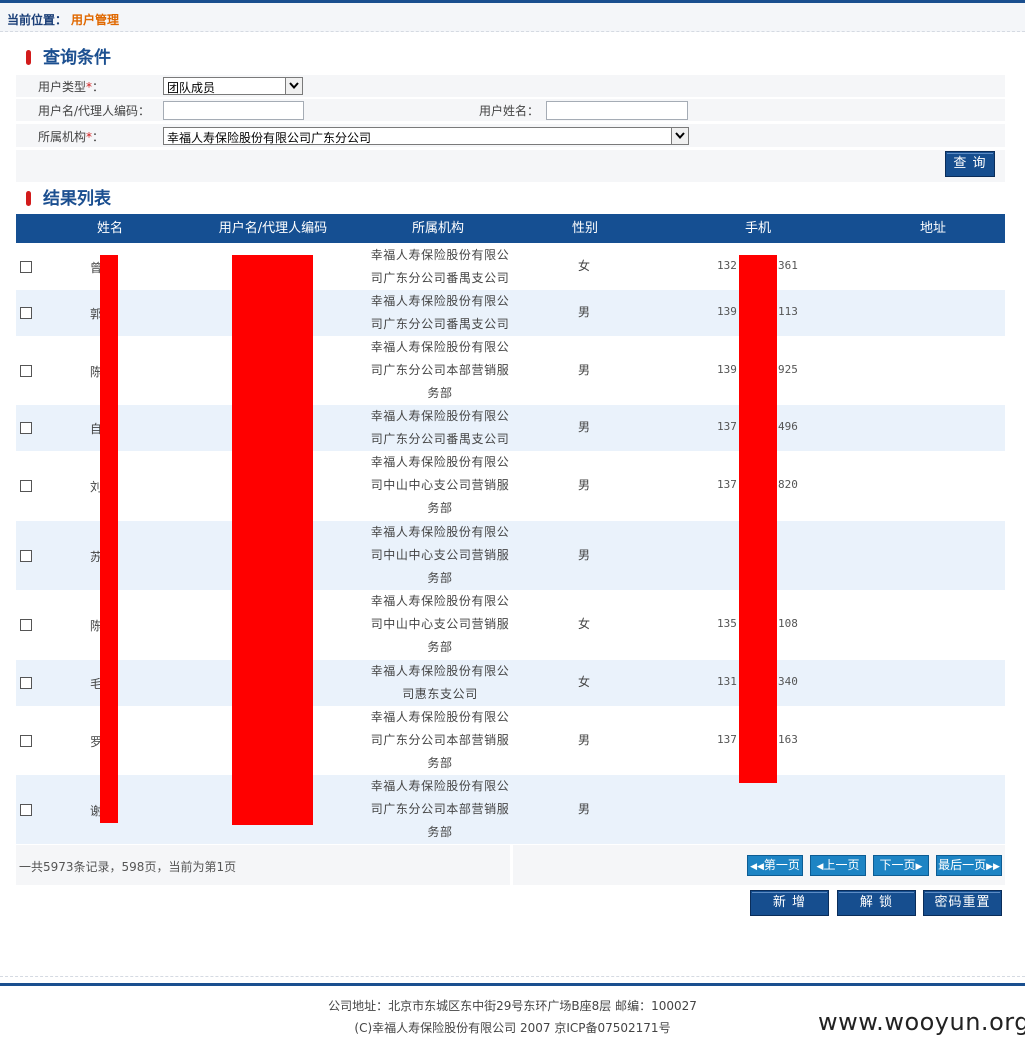 This screenshot has height=1049, width=1025. What do you see at coordinates (788, 265) in the screenshot?
I see `row-phone-end: 361` at bounding box center [788, 265].